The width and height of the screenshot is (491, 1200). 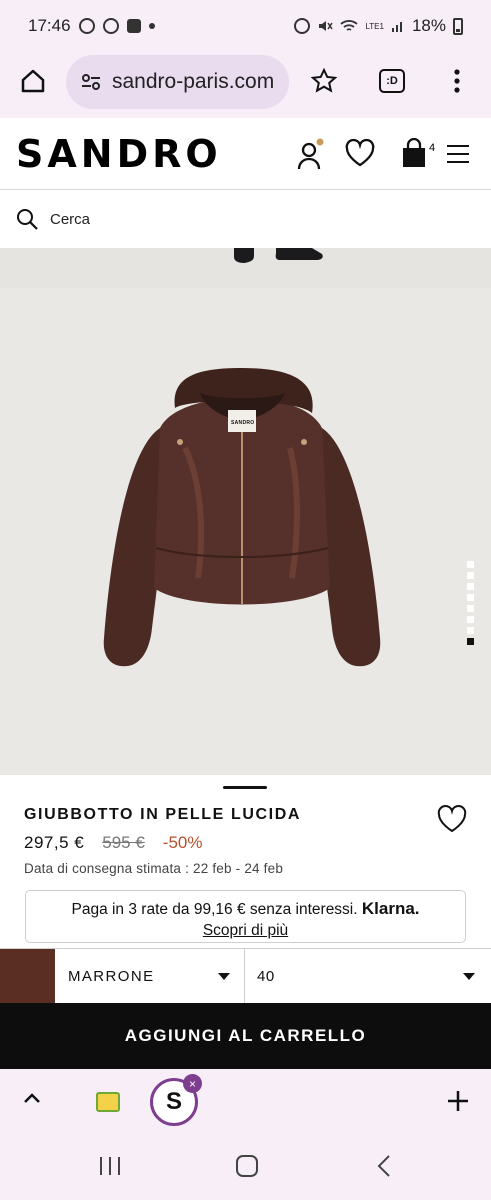 I want to click on klarna-learn-more-link: Scopri di più, so click(x=245, y=931).